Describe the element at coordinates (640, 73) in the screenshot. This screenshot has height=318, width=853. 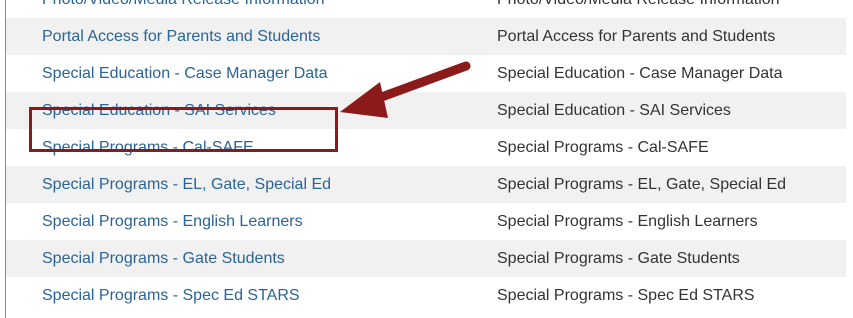
I see `row-description: Special Education - Case Manager Data` at that location.